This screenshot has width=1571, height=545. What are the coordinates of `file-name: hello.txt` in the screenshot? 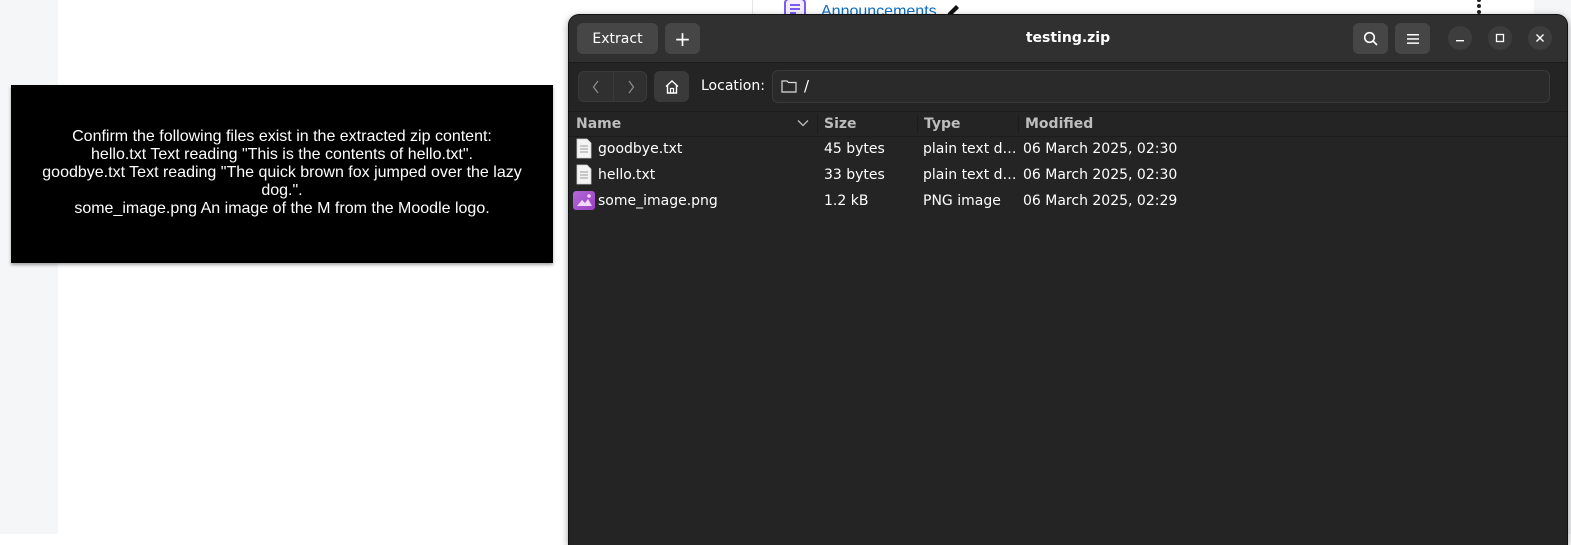 It's located at (627, 175).